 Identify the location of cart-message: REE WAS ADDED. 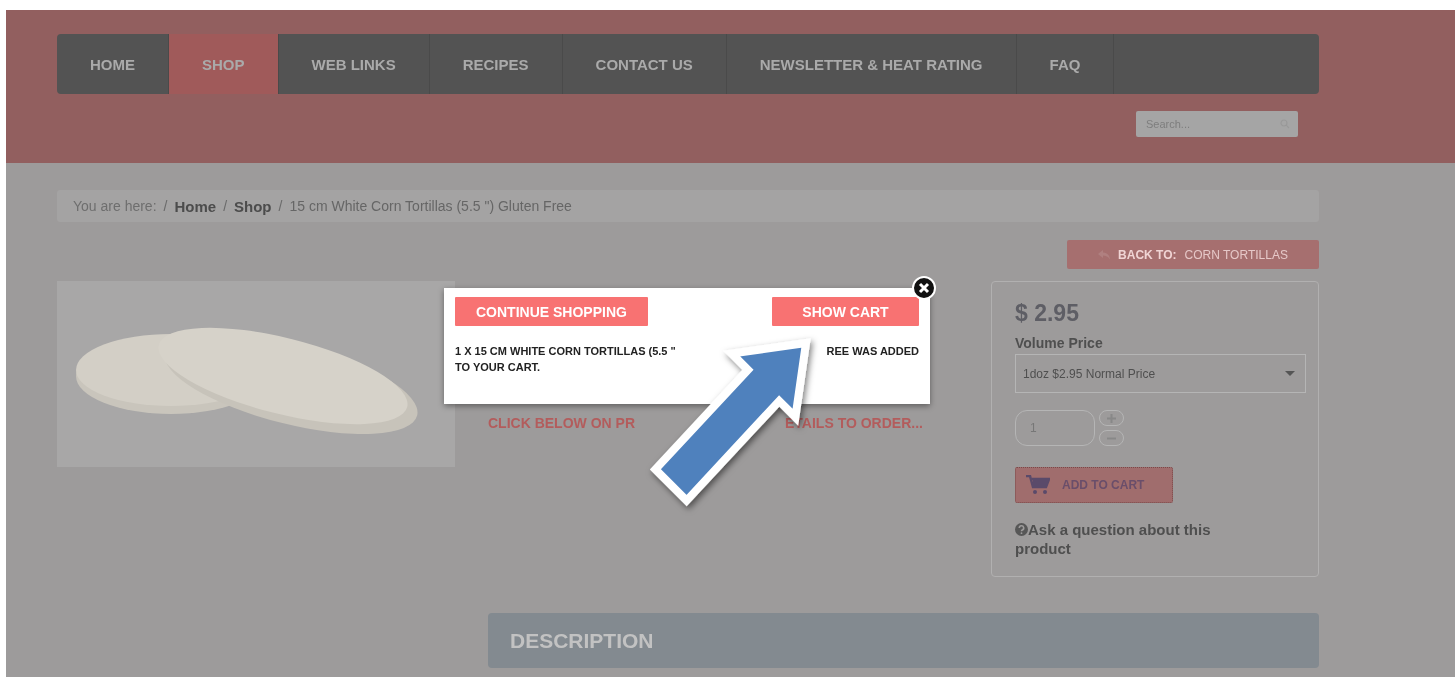
(872, 351).